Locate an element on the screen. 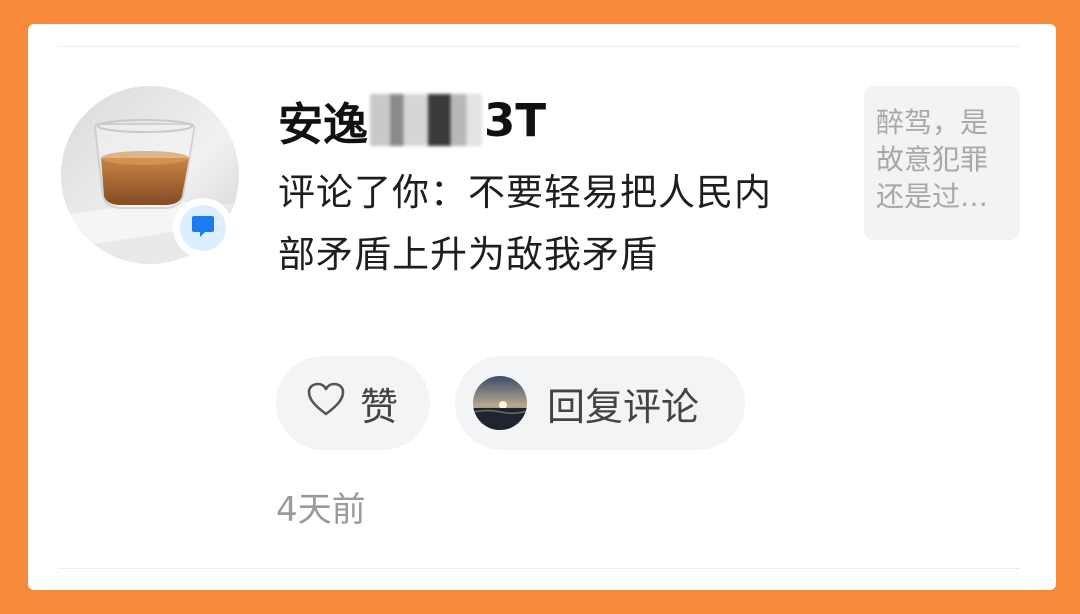 The image size is (1080, 614). heart-outline-icon is located at coordinates (326, 403).